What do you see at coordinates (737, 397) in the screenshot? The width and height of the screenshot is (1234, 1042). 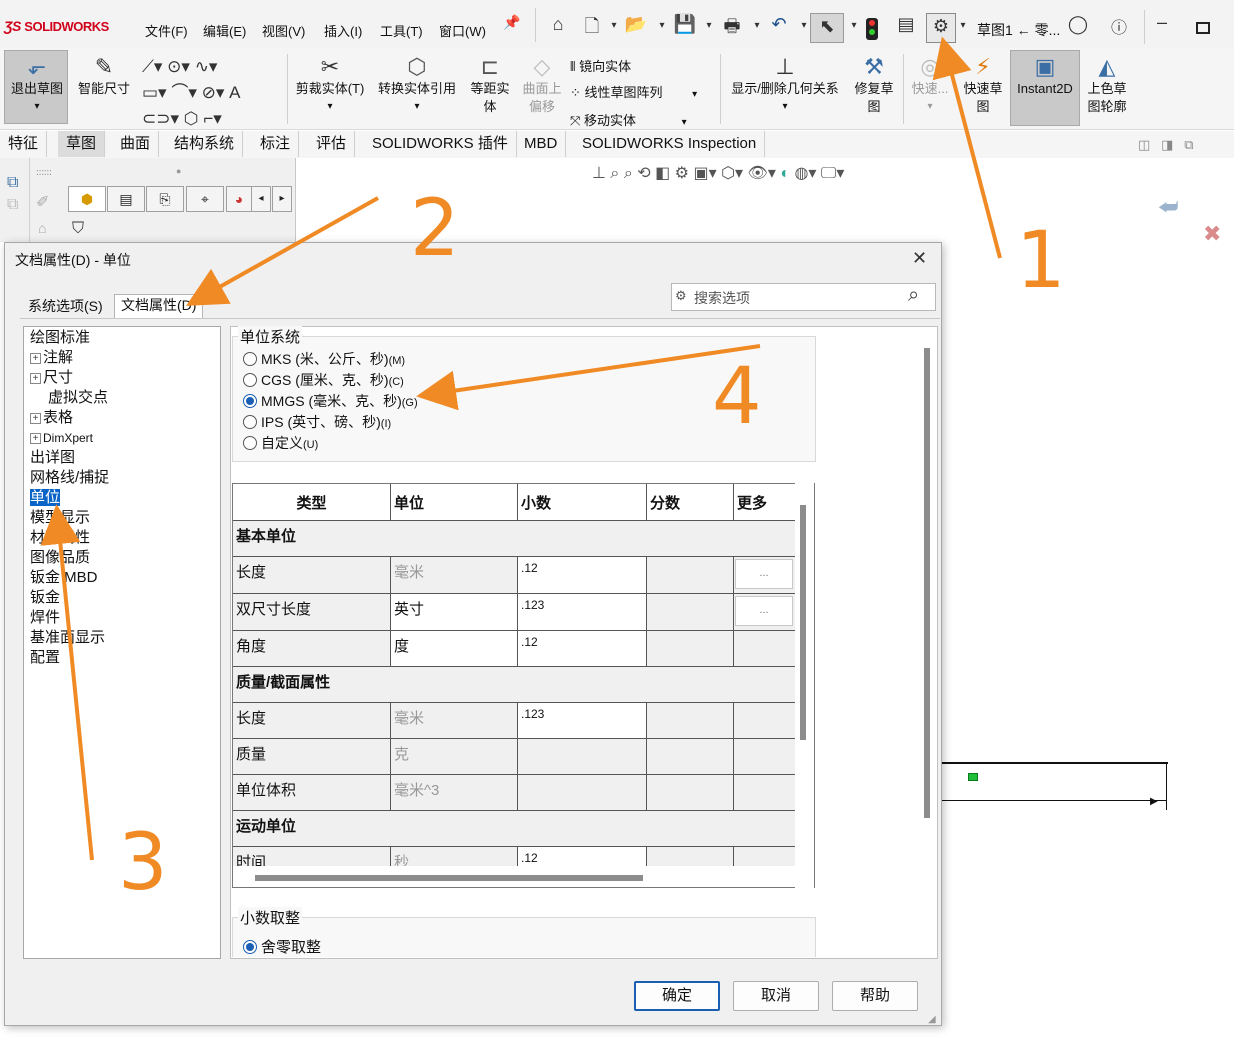 I see `annotation-number-4: 4` at bounding box center [737, 397].